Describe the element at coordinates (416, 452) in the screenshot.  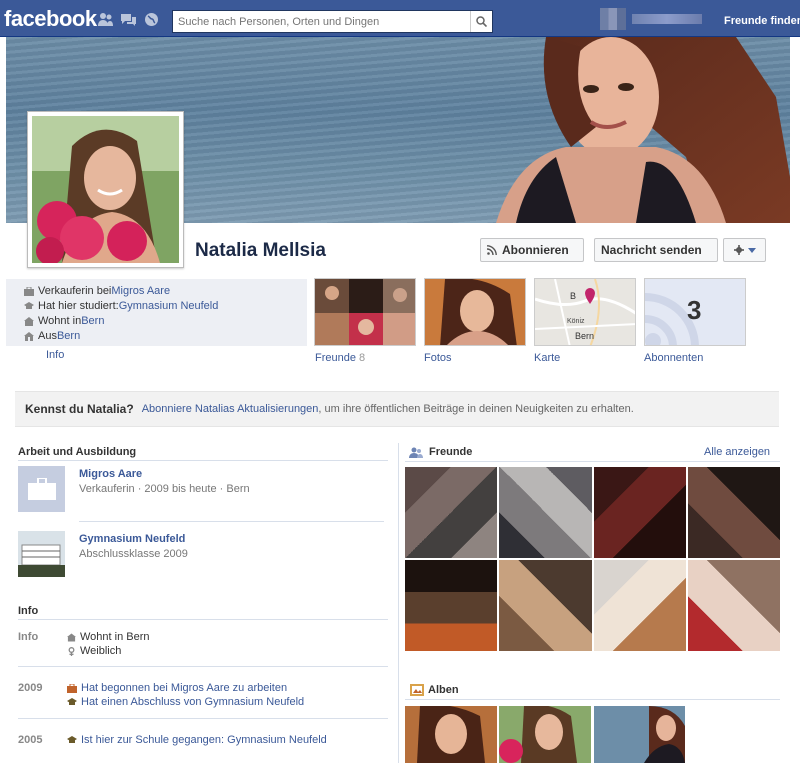
I see `friends-icon` at that location.